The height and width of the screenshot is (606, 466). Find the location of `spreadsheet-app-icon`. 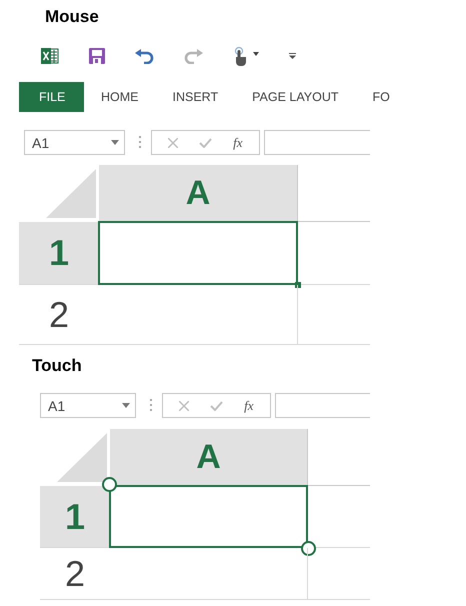

spreadsheet-app-icon is located at coordinates (50, 56).